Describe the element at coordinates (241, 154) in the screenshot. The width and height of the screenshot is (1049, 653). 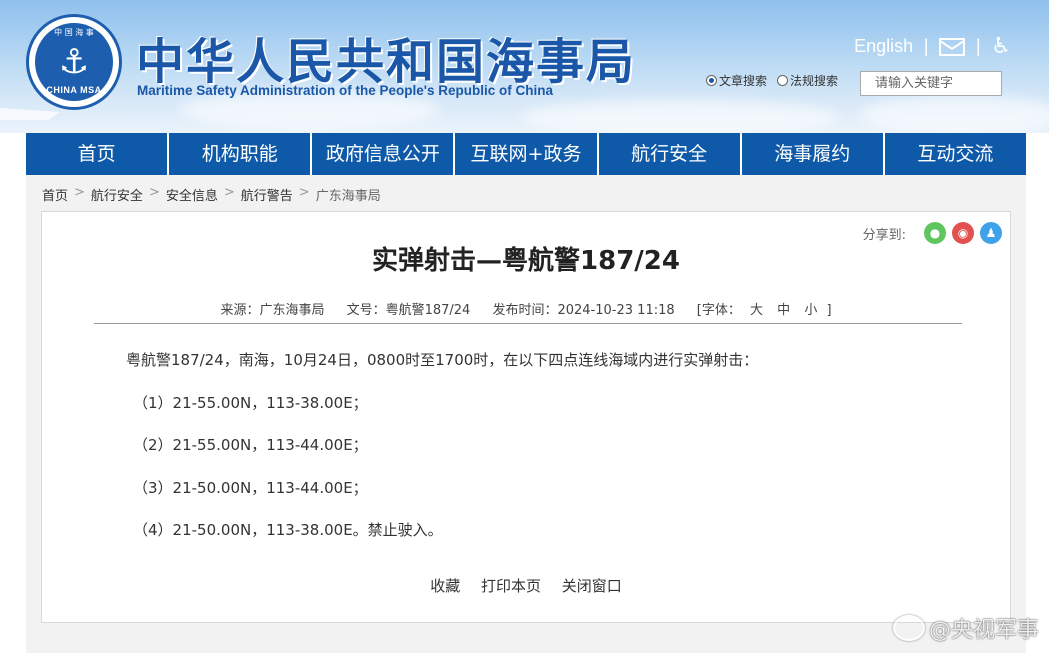
I see `nav-item-functions: 机构职能` at that location.